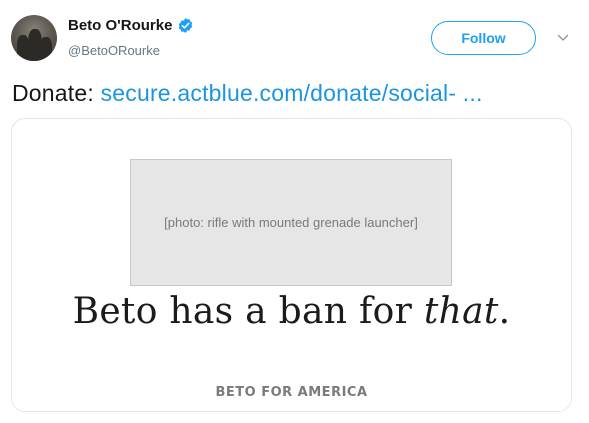 The height and width of the screenshot is (423, 589). I want to click on author-name: Beto O'Rourke, so click(131, 25).